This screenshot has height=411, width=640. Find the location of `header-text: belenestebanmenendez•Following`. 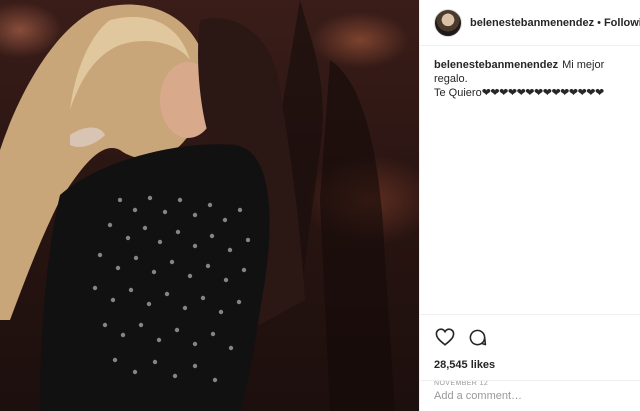

header-text: belenestebanmenendez•Following is located at coordinates (555, 23).